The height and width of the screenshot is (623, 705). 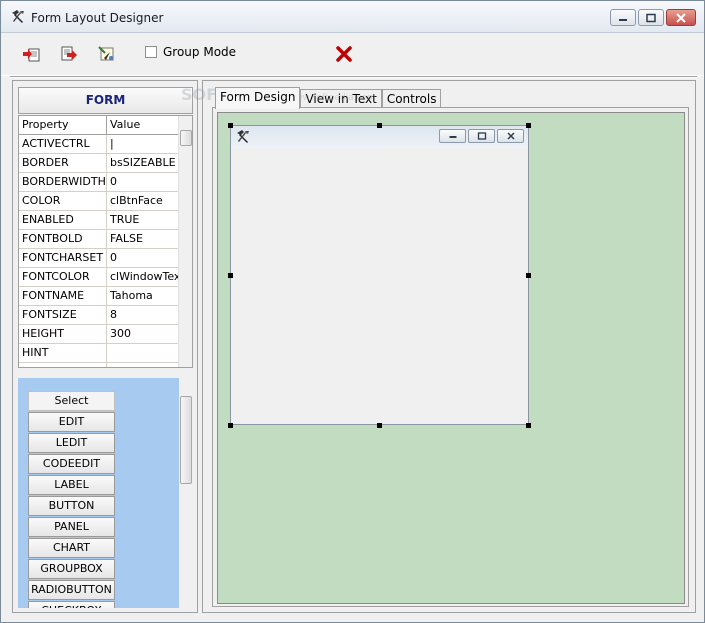 What do you see at coordinates (379, 425) in the screenshot?
I see `resize-handle-bottom` at bounding box center [379, 425].